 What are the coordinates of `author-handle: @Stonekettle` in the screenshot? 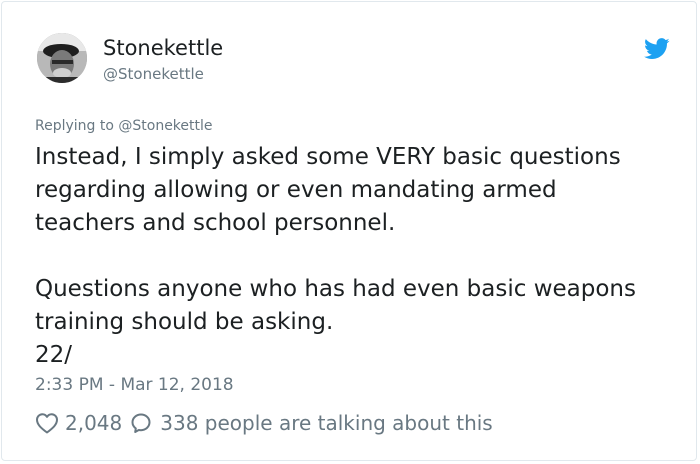 It's located at (153, 74).